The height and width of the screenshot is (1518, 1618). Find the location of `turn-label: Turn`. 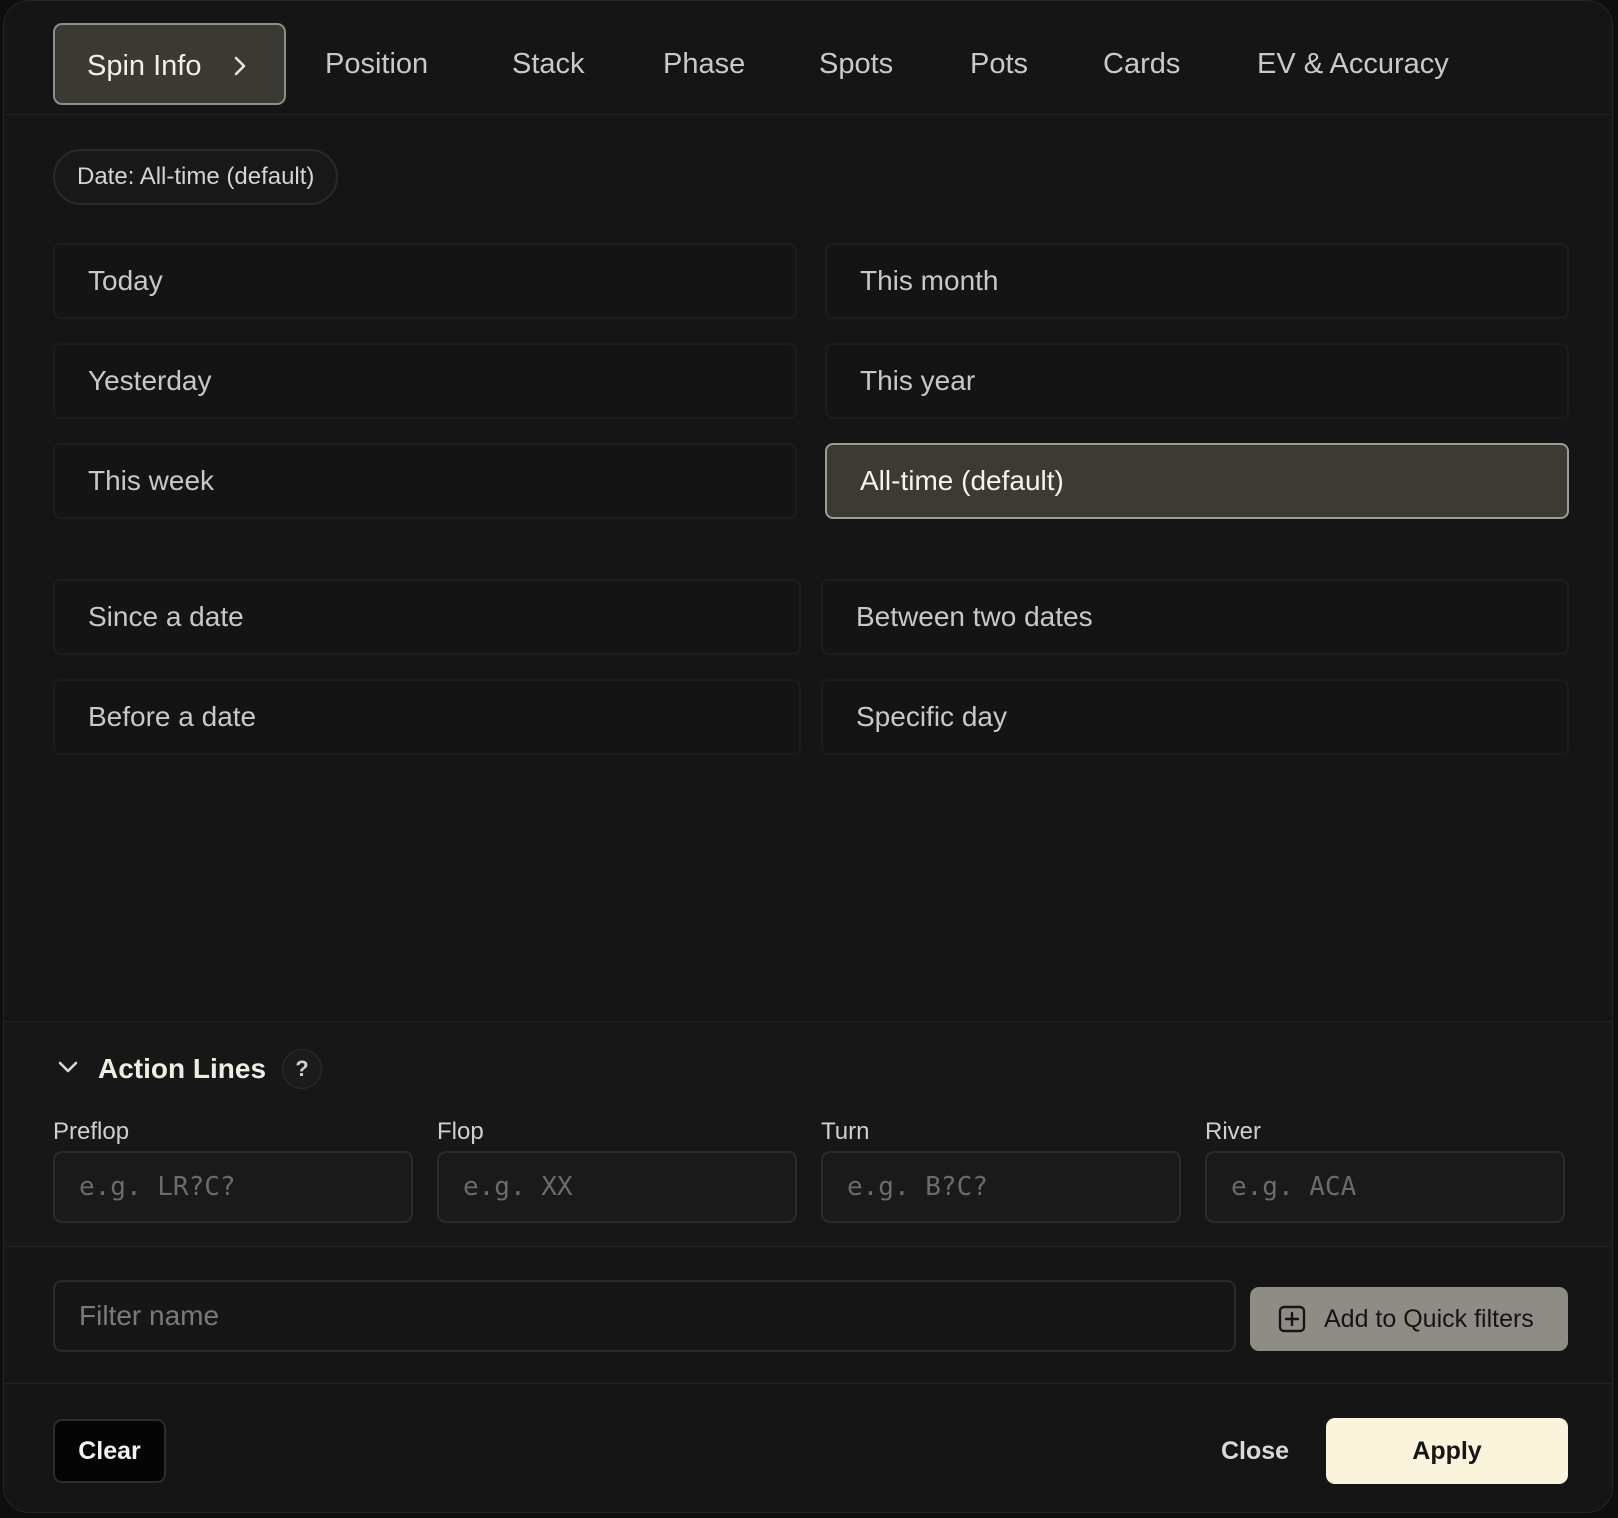

turn-label: Turn is located at coordinates (845, 1131).